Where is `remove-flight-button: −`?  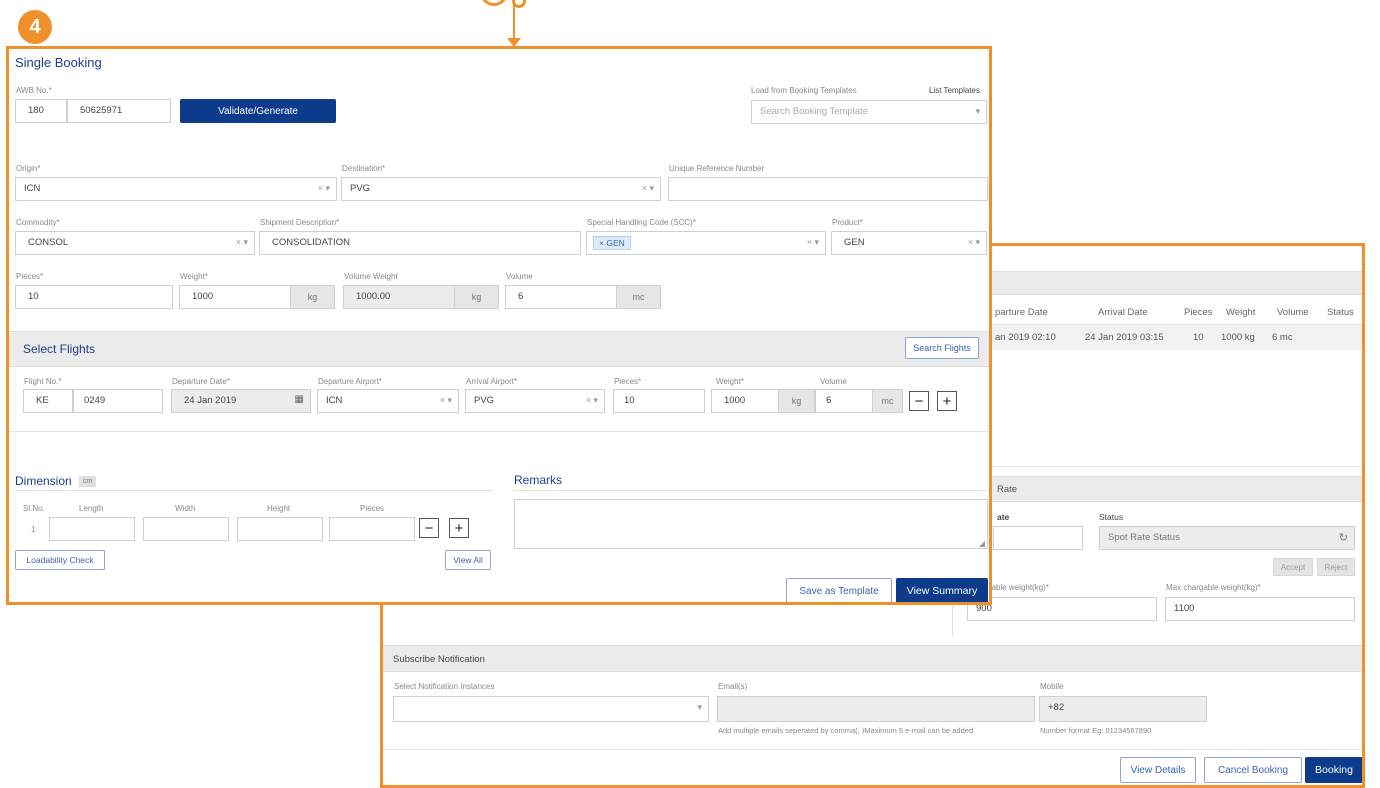 remove-flight-button: − is located at coordinates (919, 401).